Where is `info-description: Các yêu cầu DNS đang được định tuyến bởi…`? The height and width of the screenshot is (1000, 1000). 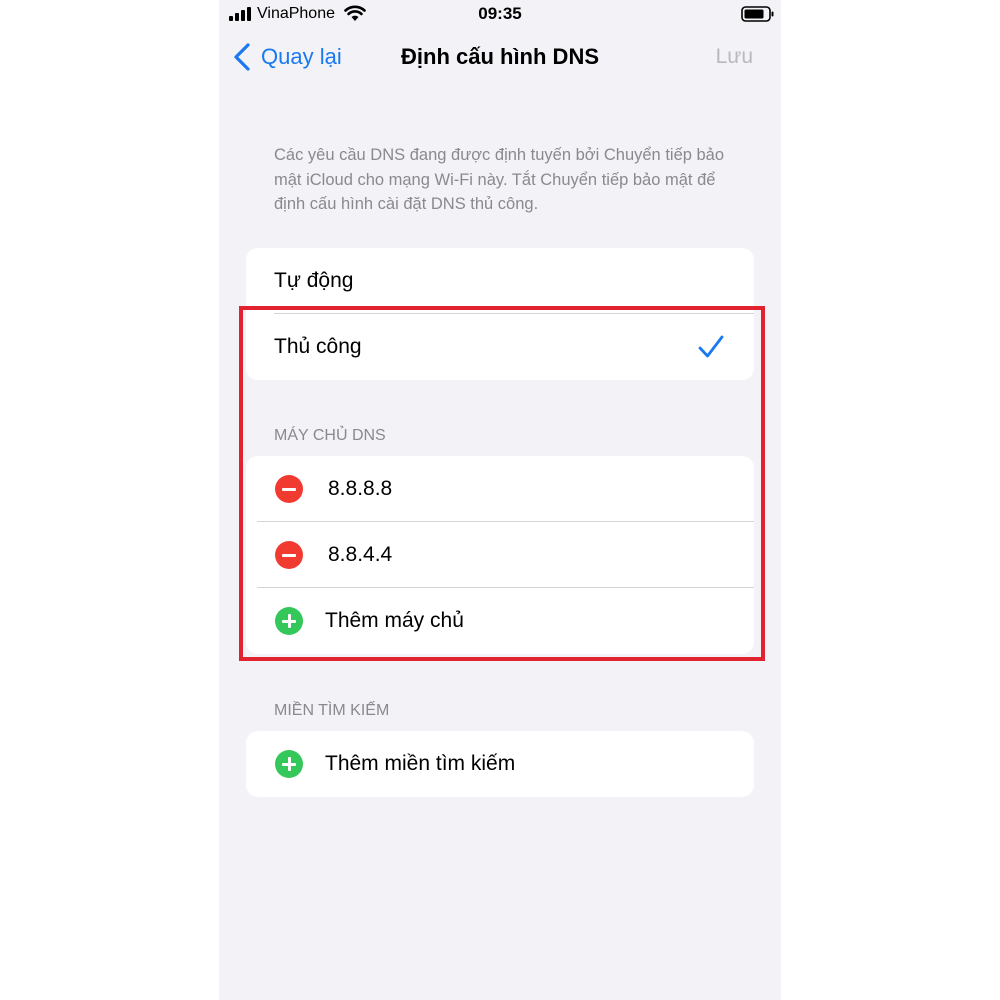 info-description: Các yêu cầu DNS đang được định tuyến bởi… is located at coordinates (499, 179).